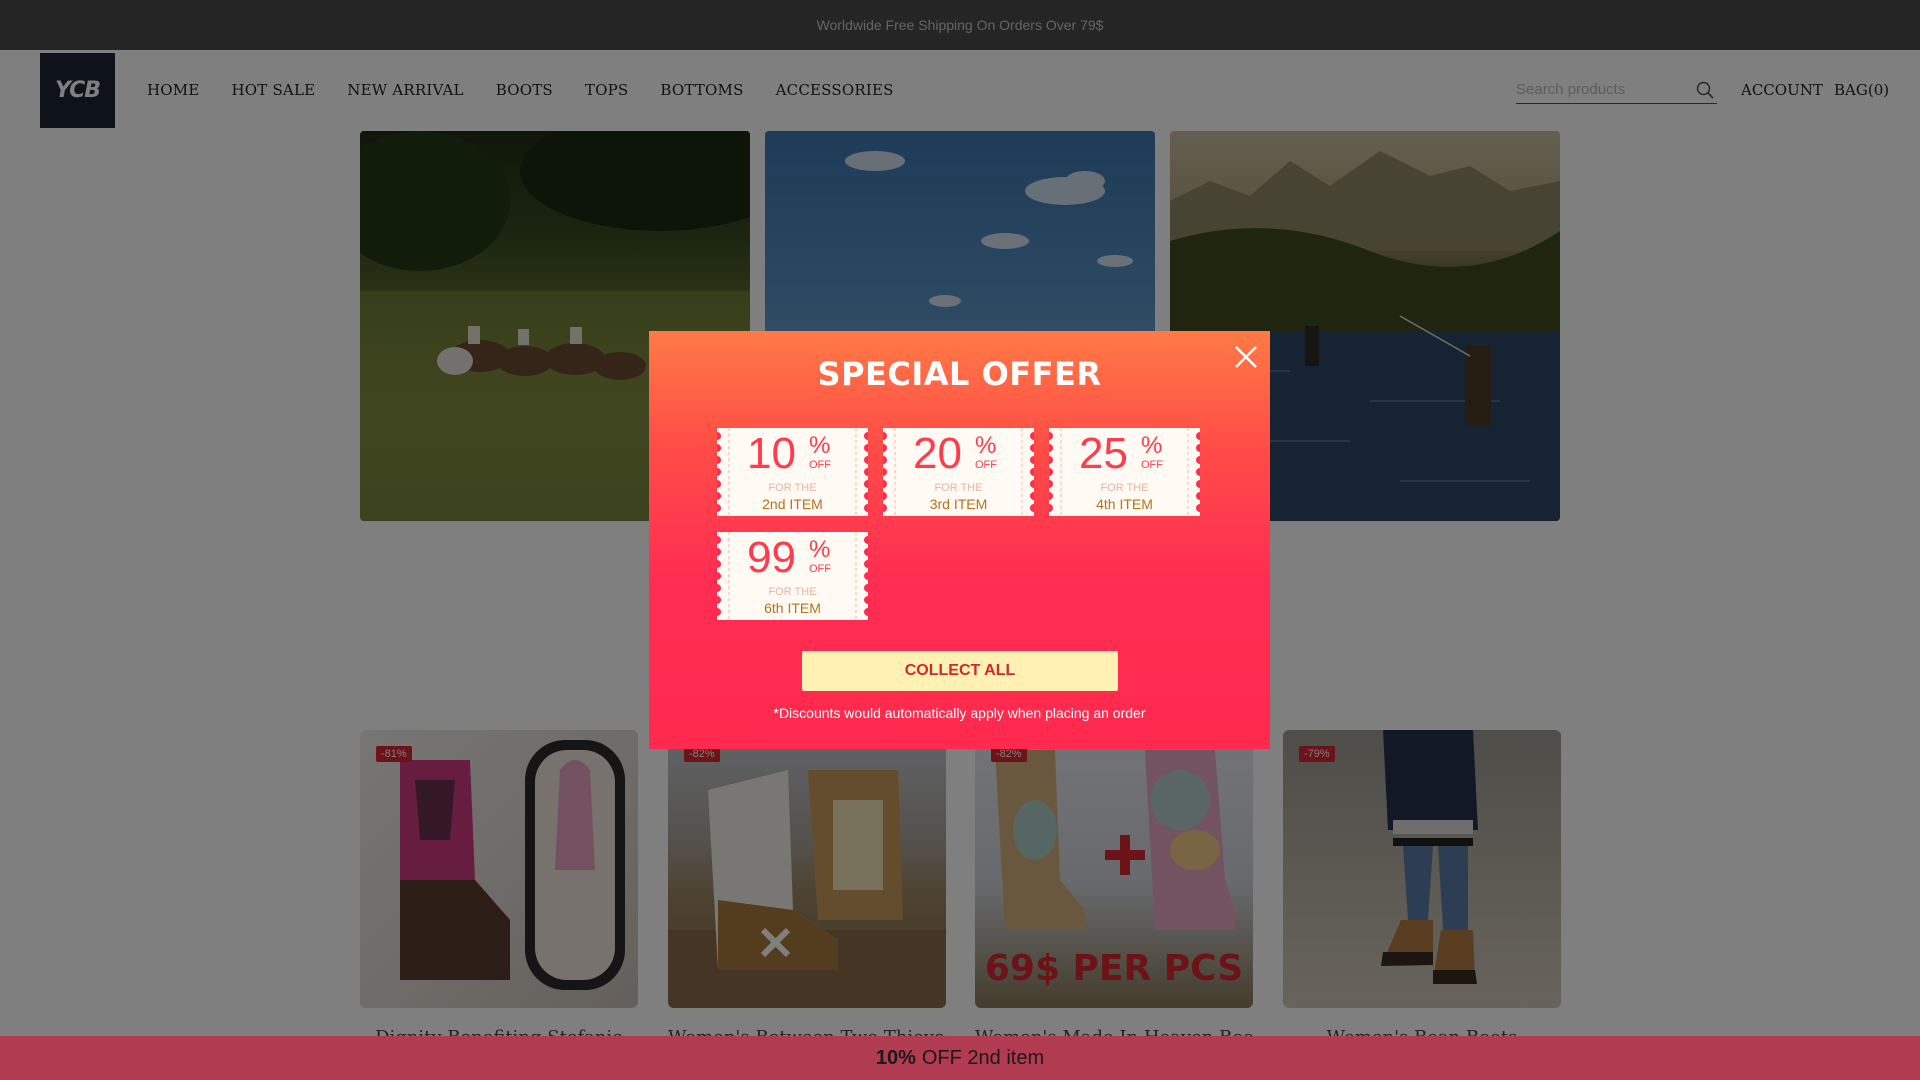  I want to click on coupon-card: 99 % OFF FOR THE 6th ITEM, so click(792, 576).